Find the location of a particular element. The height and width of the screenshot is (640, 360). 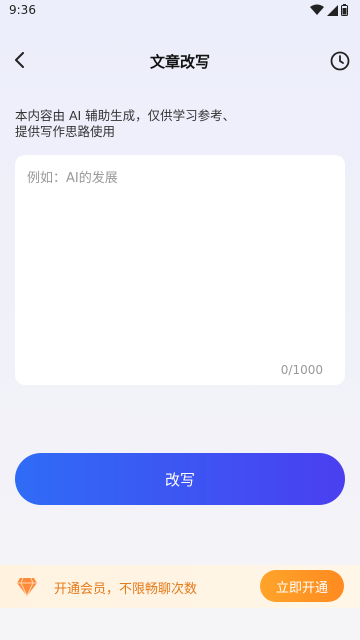

status-icons is located at coordinates (329, 10).